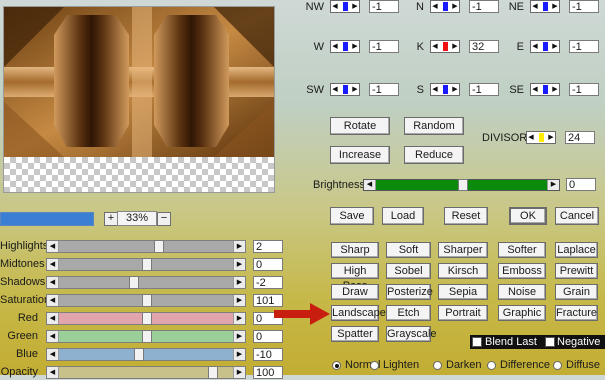 The height and width of the screenshot is (380, 605). I want to click on sharp-filter-button: Sharp, so click(355, 250).